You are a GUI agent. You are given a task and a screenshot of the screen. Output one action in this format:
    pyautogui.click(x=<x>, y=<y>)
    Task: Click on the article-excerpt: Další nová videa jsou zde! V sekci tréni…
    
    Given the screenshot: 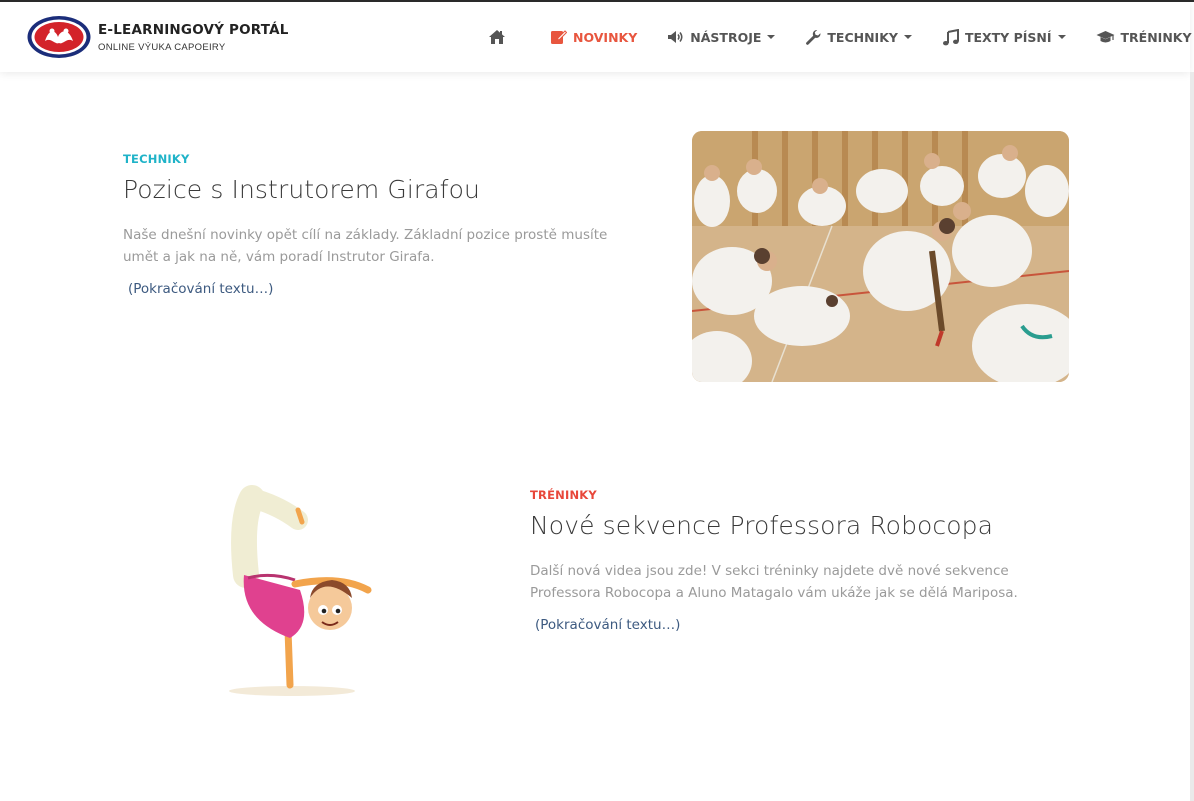 What is the action you would take?
    pyautogui.click(x=830, y=582)
    